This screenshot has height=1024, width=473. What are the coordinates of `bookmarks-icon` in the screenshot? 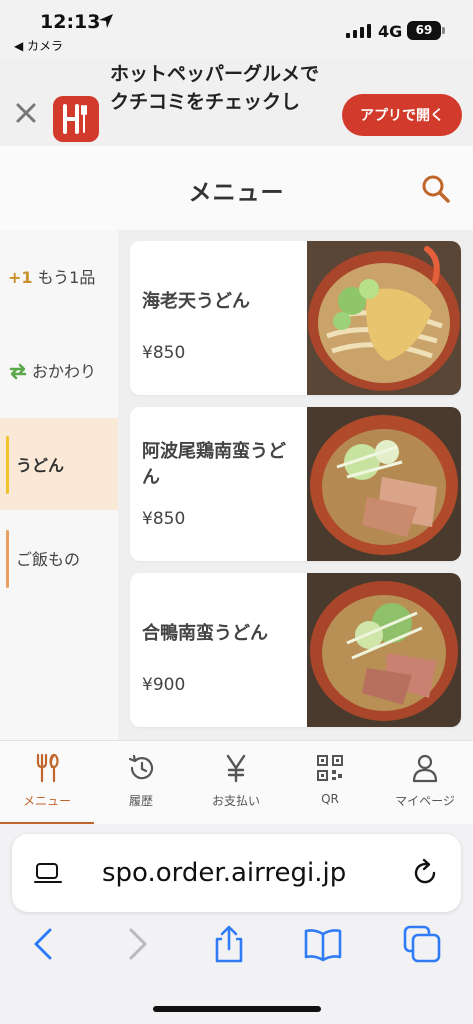 It's located at (323, 944).